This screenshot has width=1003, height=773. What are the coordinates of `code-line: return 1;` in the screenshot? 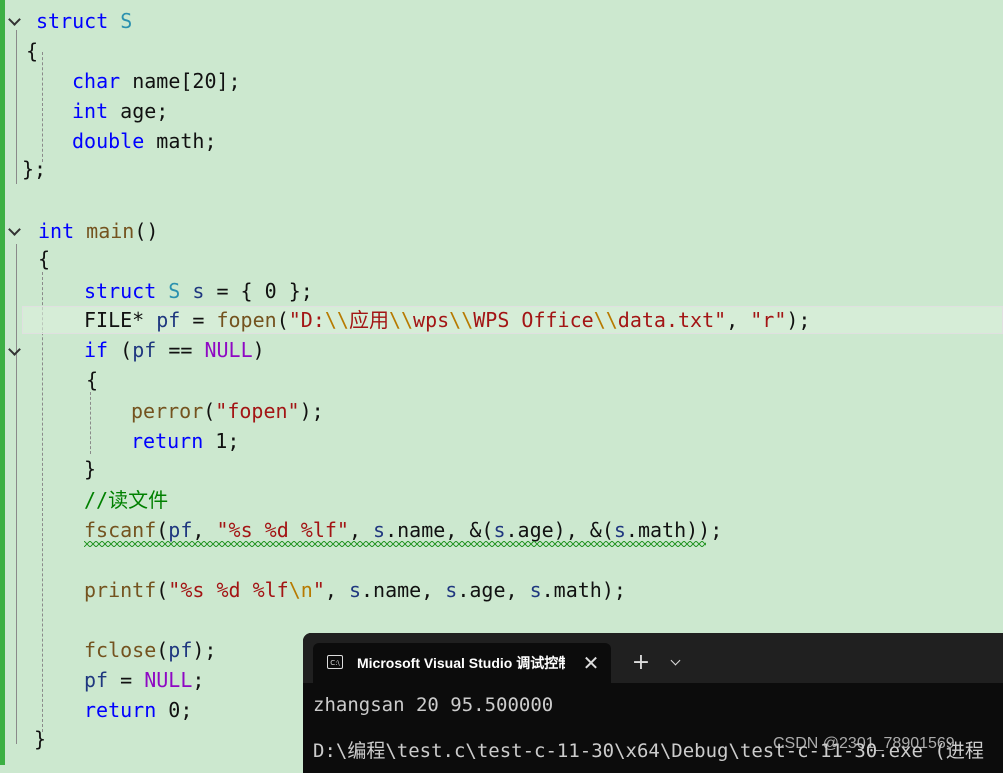 It's located at (185, 441).